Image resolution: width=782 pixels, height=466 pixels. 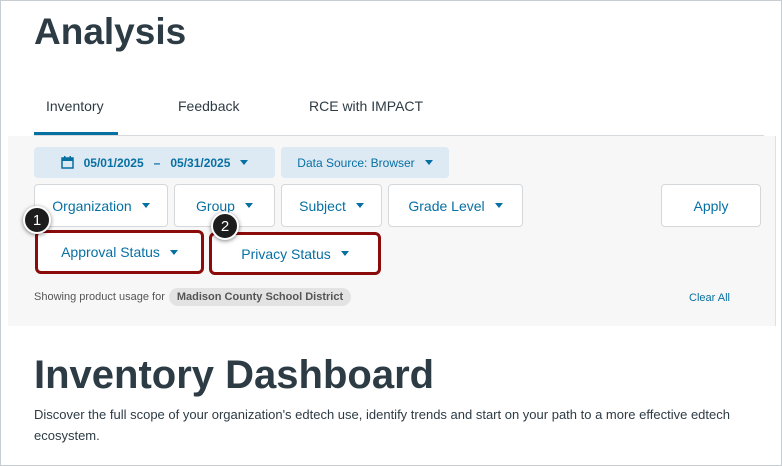 I want to click on privacy-status-label: Privacy Status, so click(x=286, y=253).